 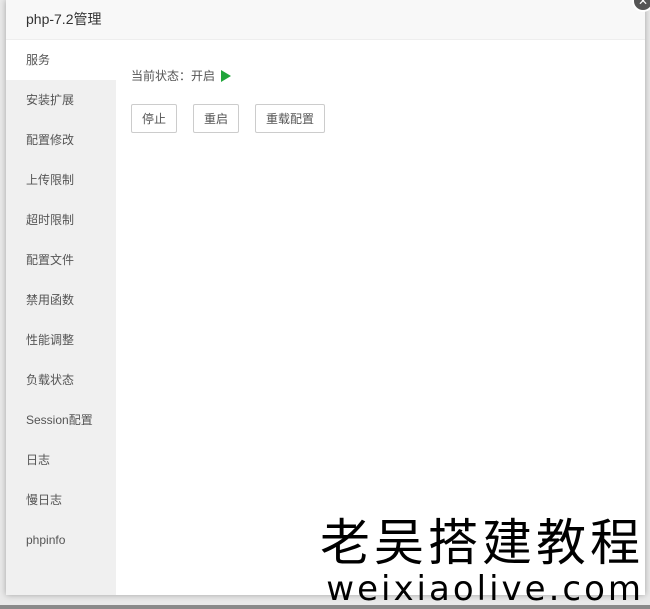 What do you see at coordinates (61, 300) in the screenshot?
I see `sidebar-item-disabled-functions: 禁用函数` at bounding box center [61, 300].